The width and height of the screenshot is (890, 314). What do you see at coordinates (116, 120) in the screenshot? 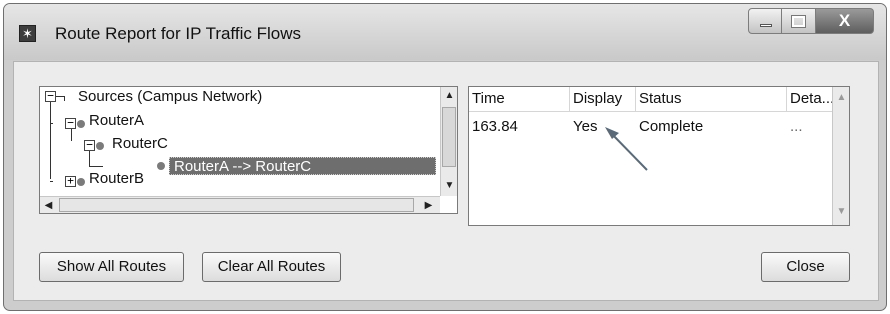
I see `tree-node-routera: RouterA` at bounding box center [116, 120].